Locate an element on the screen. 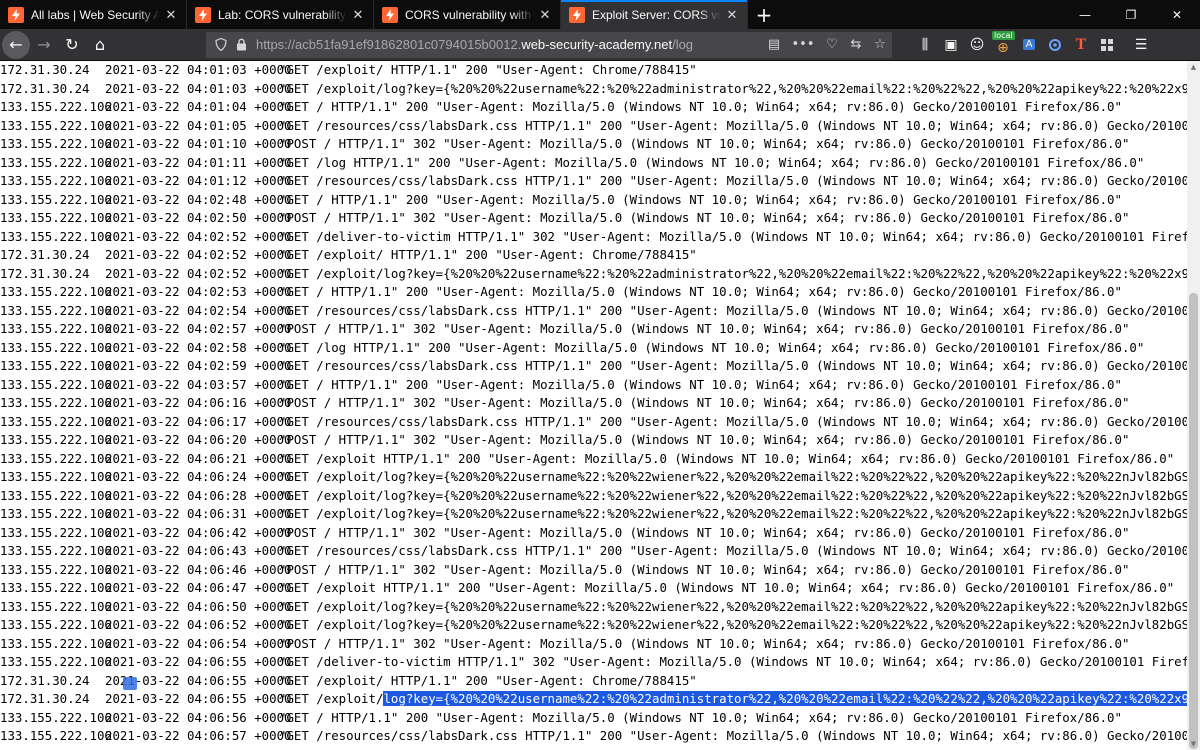 The image size is (1200, 750). tab-active: Exploit Server: CORS vulnerabili ✕ is located at coordinates (654, 14).